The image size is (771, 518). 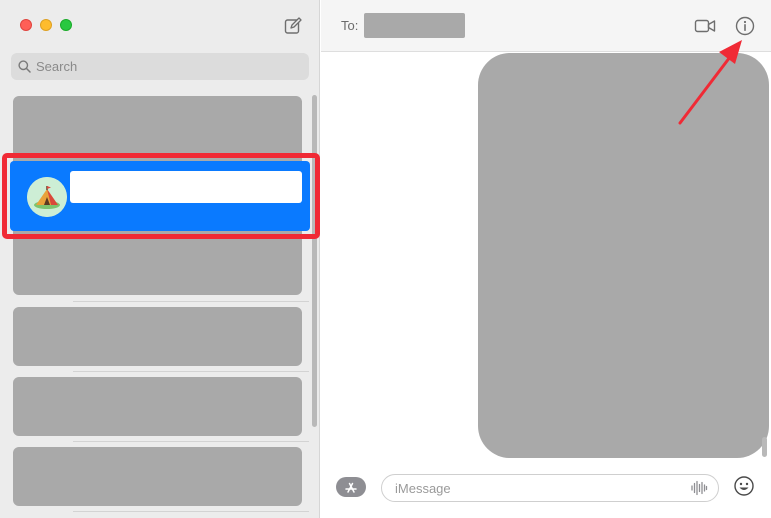 What do you see at coordinates (160, 66) in the screenshot?
I see `search-field: Search` at bounding box center [160, 66].